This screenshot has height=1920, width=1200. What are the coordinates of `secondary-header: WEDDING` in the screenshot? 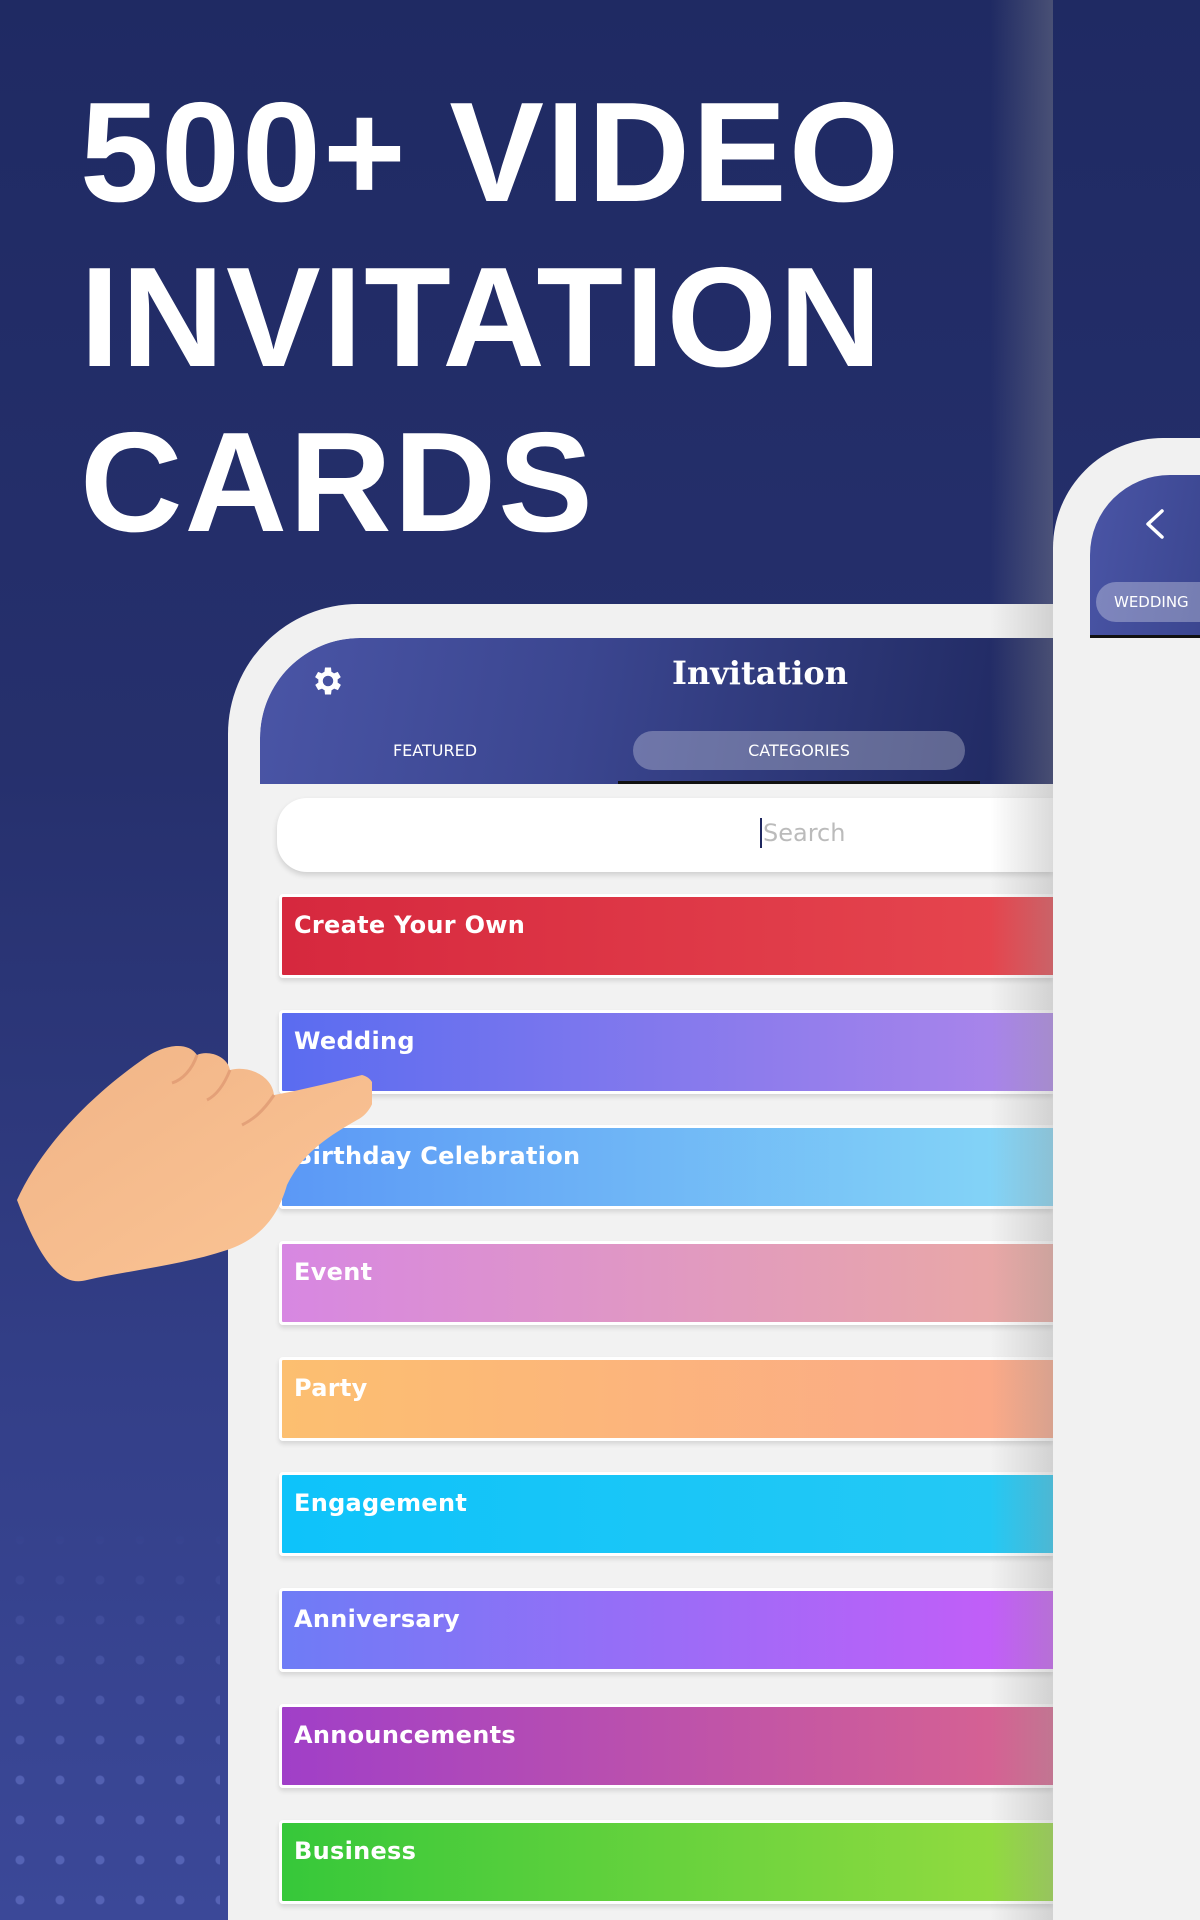 It's located at (1145, 555).